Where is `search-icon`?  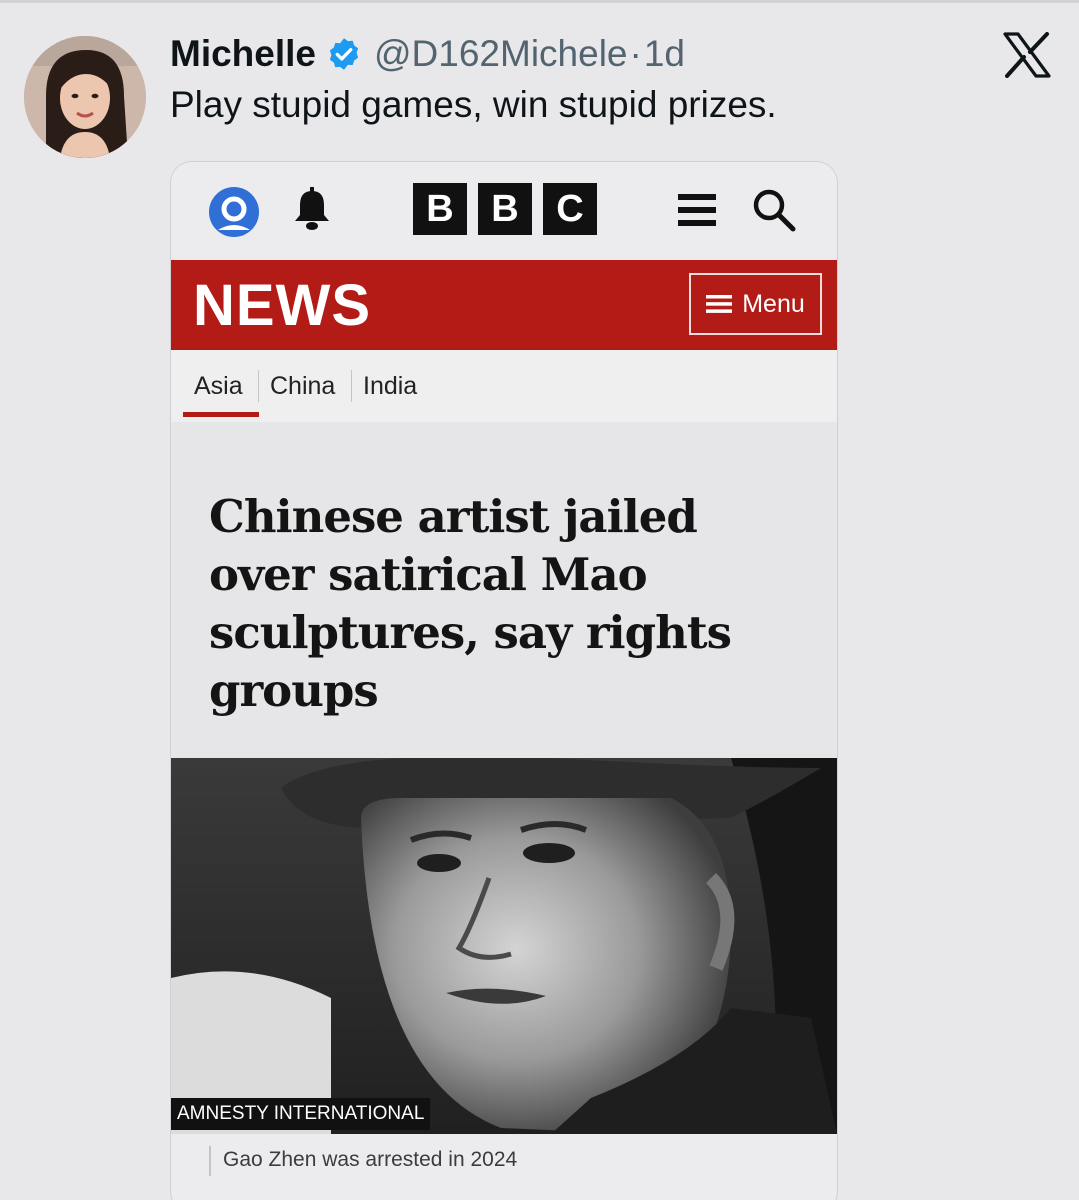
search-icon is located at coordinates (774, 210).